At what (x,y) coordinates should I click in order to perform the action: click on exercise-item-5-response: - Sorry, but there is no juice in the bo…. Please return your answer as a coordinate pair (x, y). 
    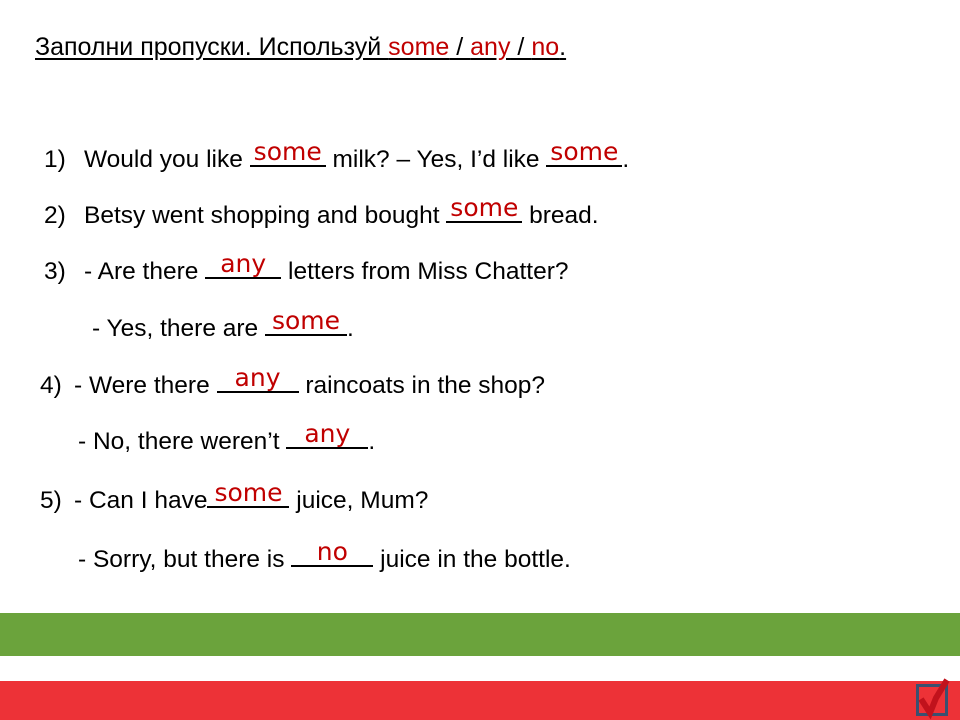
    Looking at the image, I should click on (324, 554).